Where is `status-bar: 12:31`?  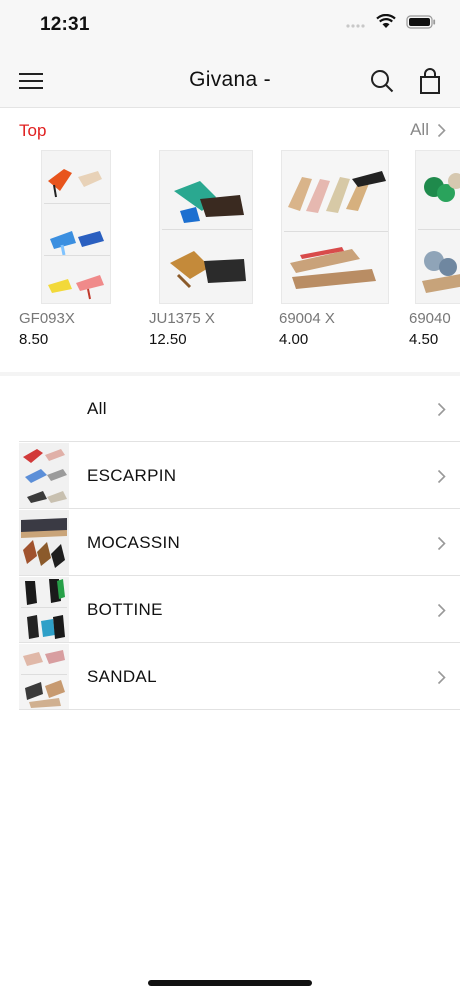
status-bar: 12:31 is located at coordinates (230, 27).